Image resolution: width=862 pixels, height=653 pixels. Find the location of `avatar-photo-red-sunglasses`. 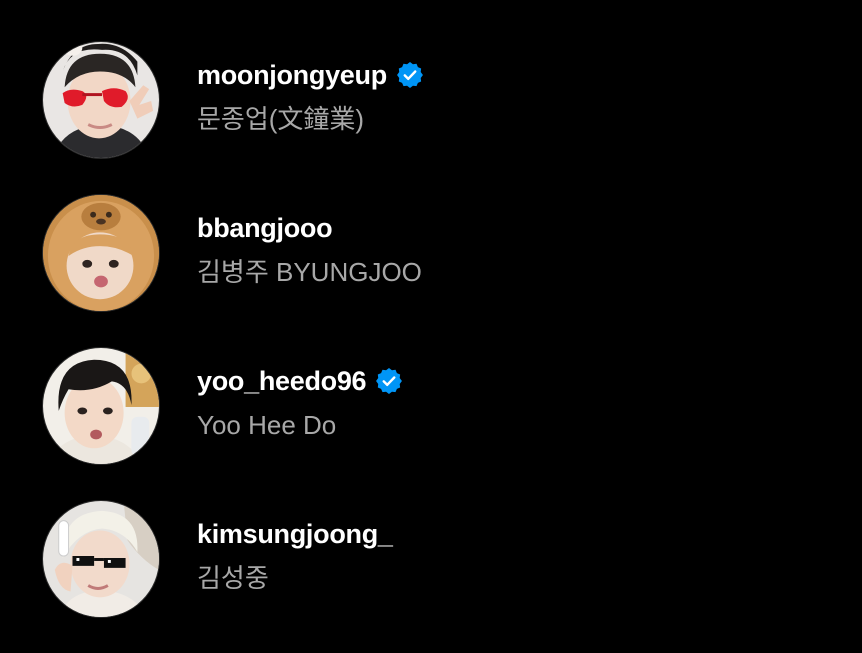

avatar-photo-red-sunglasses is located at coordinates (101, 100).